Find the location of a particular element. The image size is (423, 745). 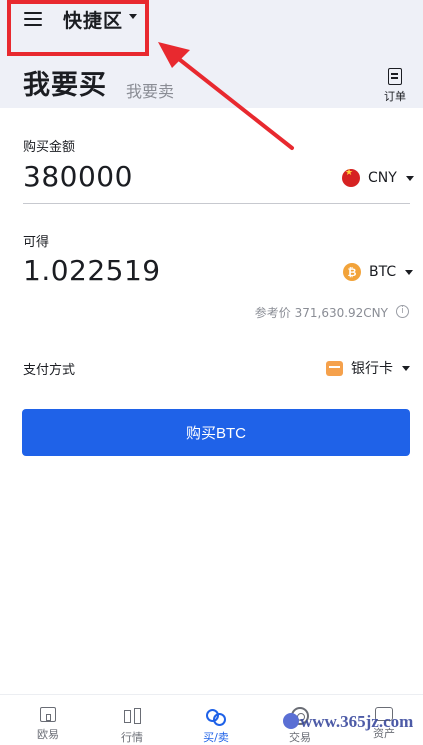

receive-amount: 1.022519 is located at coordinates (92, 270).